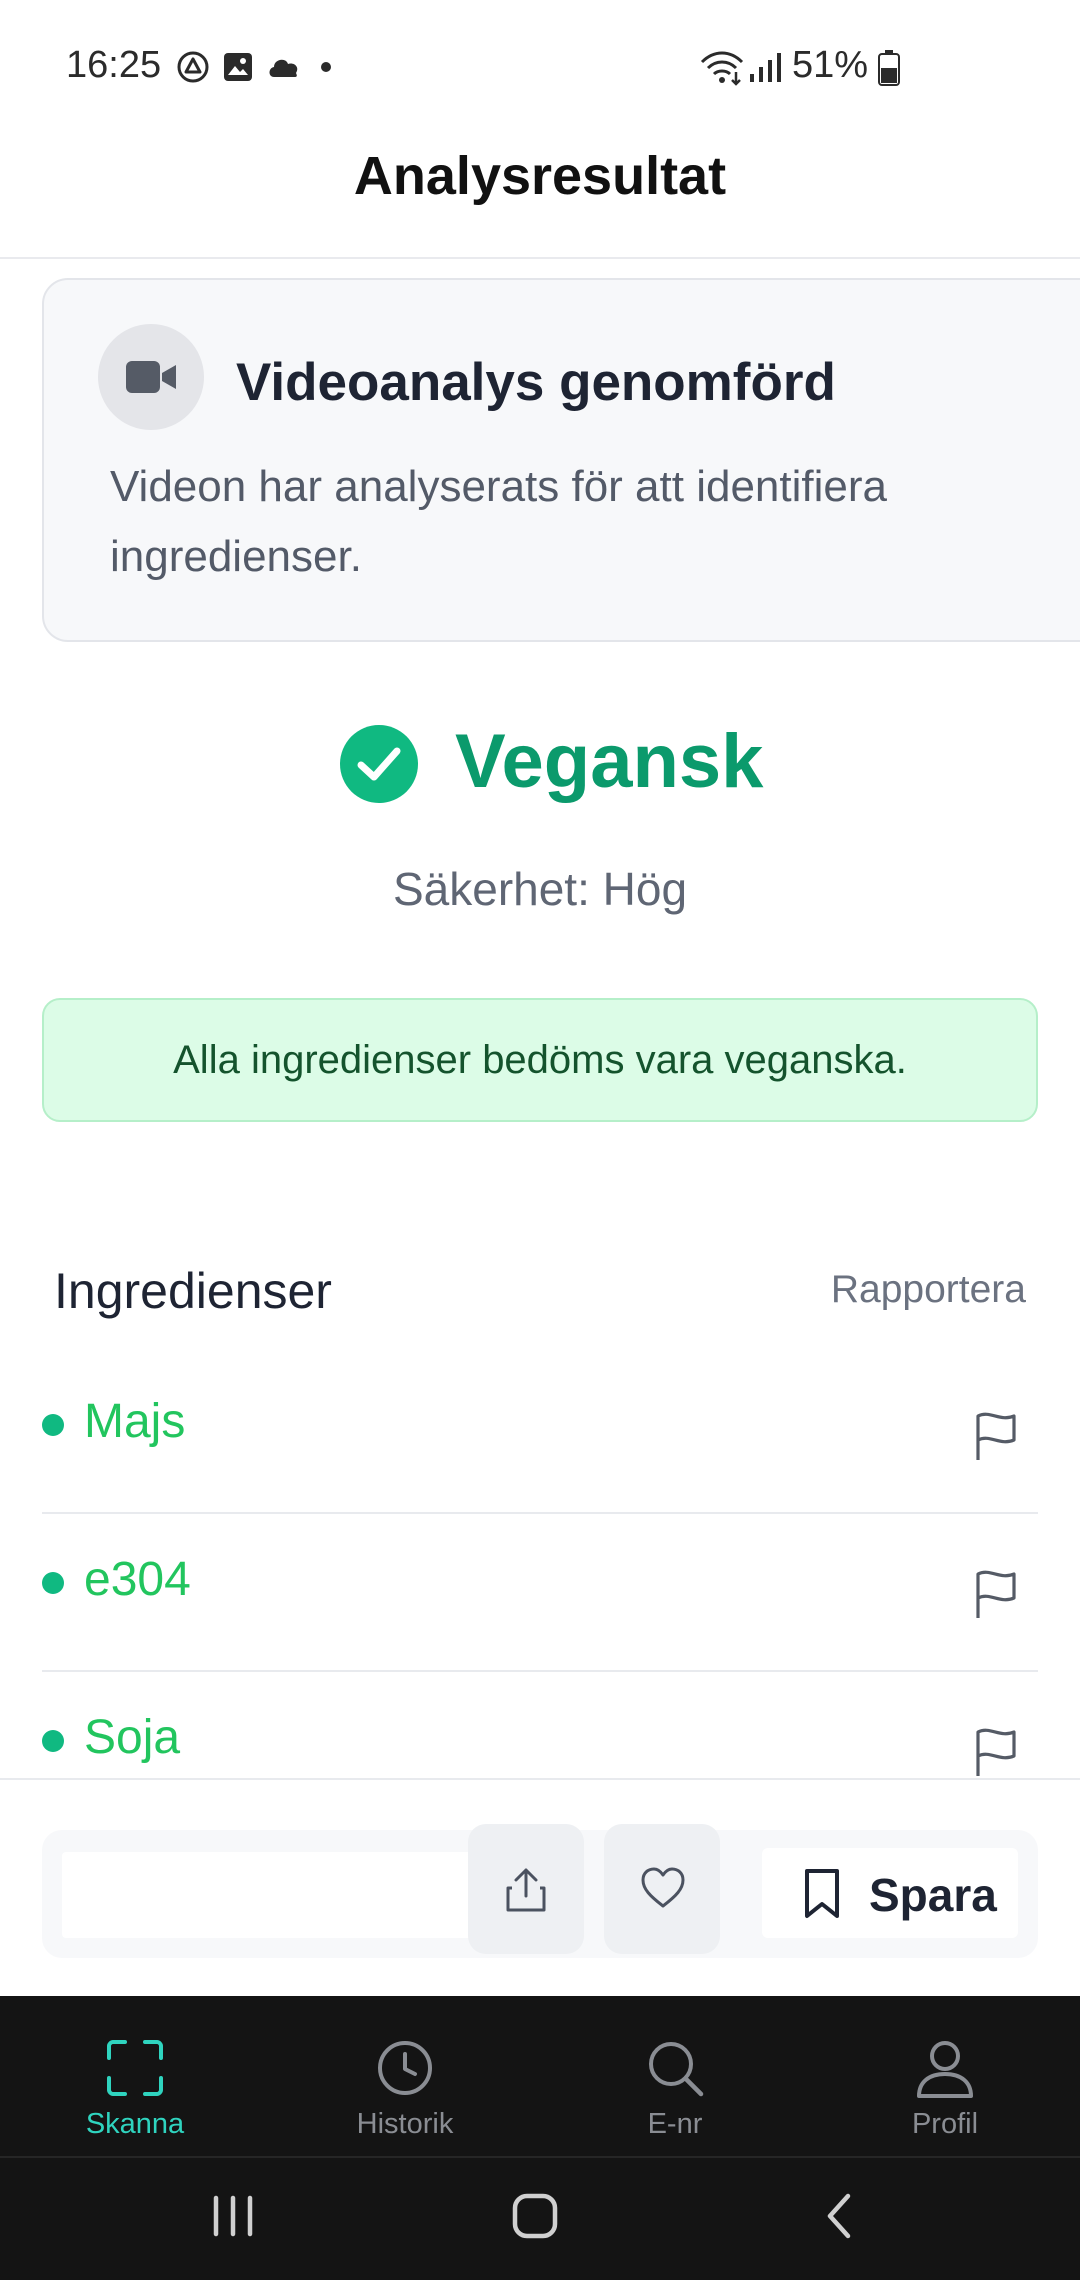 This screenshot has height=2280, width=1080. I want to click on action-input-area, so click(267, 1895).